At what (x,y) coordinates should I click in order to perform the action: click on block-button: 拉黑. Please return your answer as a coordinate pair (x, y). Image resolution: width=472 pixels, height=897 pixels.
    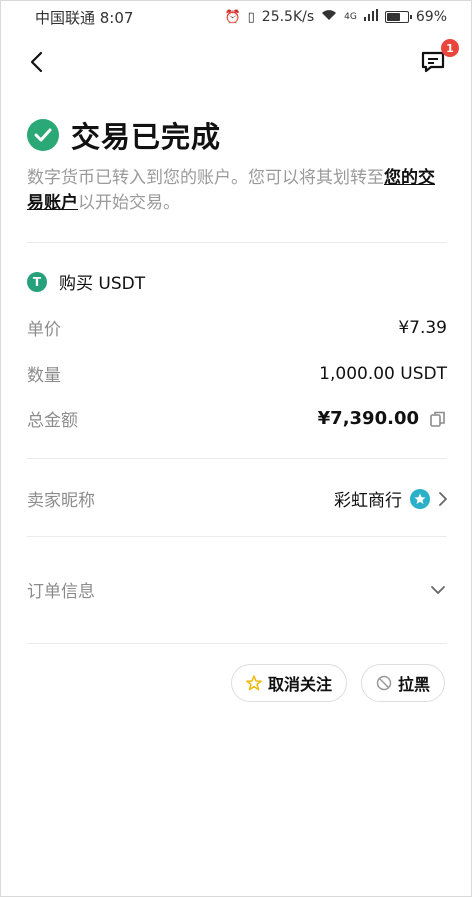
    Looking at the image, I should click on (402, 683).